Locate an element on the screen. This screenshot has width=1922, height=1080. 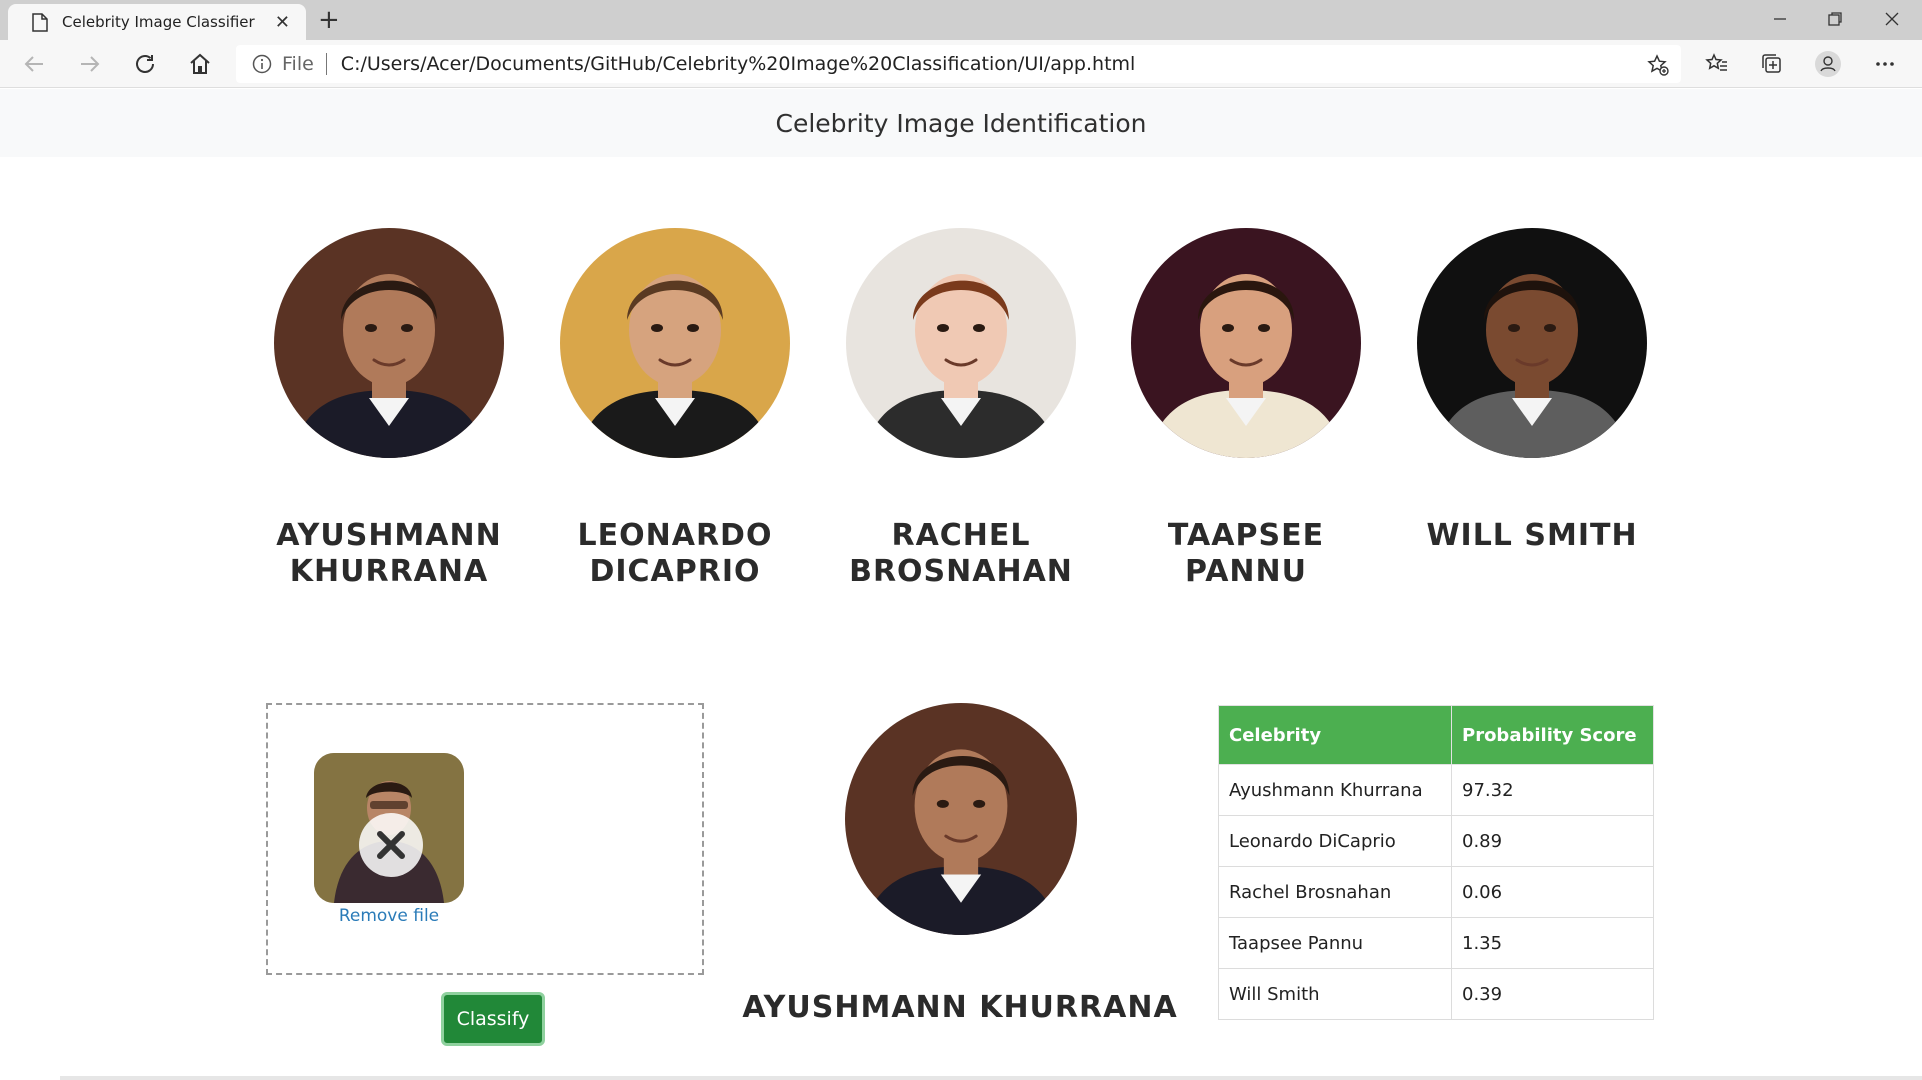
celebrity-cell: Leonardo DiCaprio is located at coordinates (1335, 841).